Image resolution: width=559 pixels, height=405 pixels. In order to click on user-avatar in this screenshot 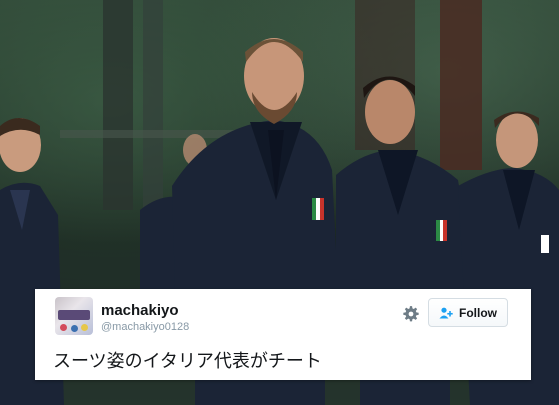, I will do `click(74, 316)`.